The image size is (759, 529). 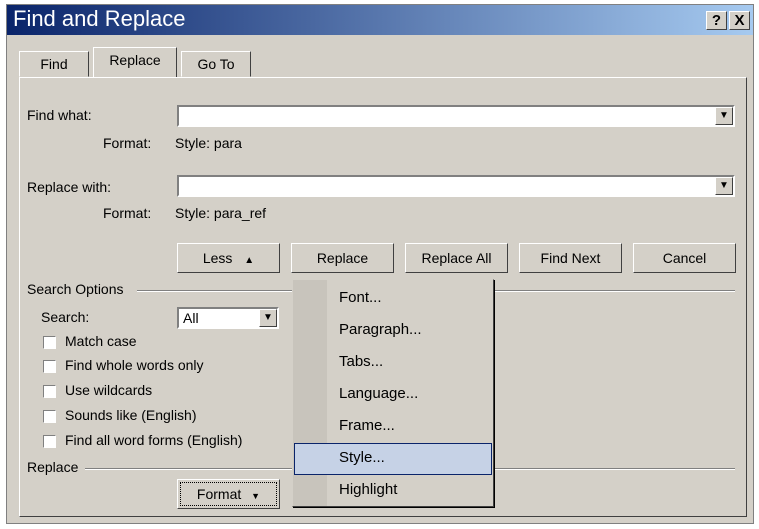 I want to click on find-format-label: Format:, so click(x=127, y=143).